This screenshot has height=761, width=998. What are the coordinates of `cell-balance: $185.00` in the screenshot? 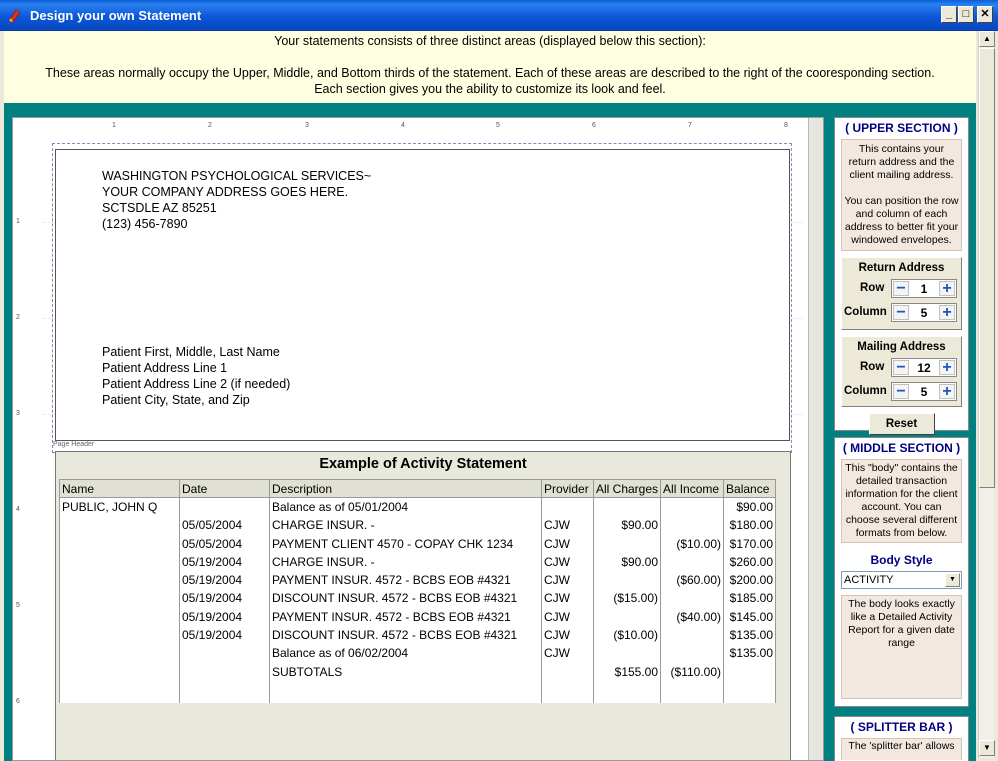 It's located at (750, 598).